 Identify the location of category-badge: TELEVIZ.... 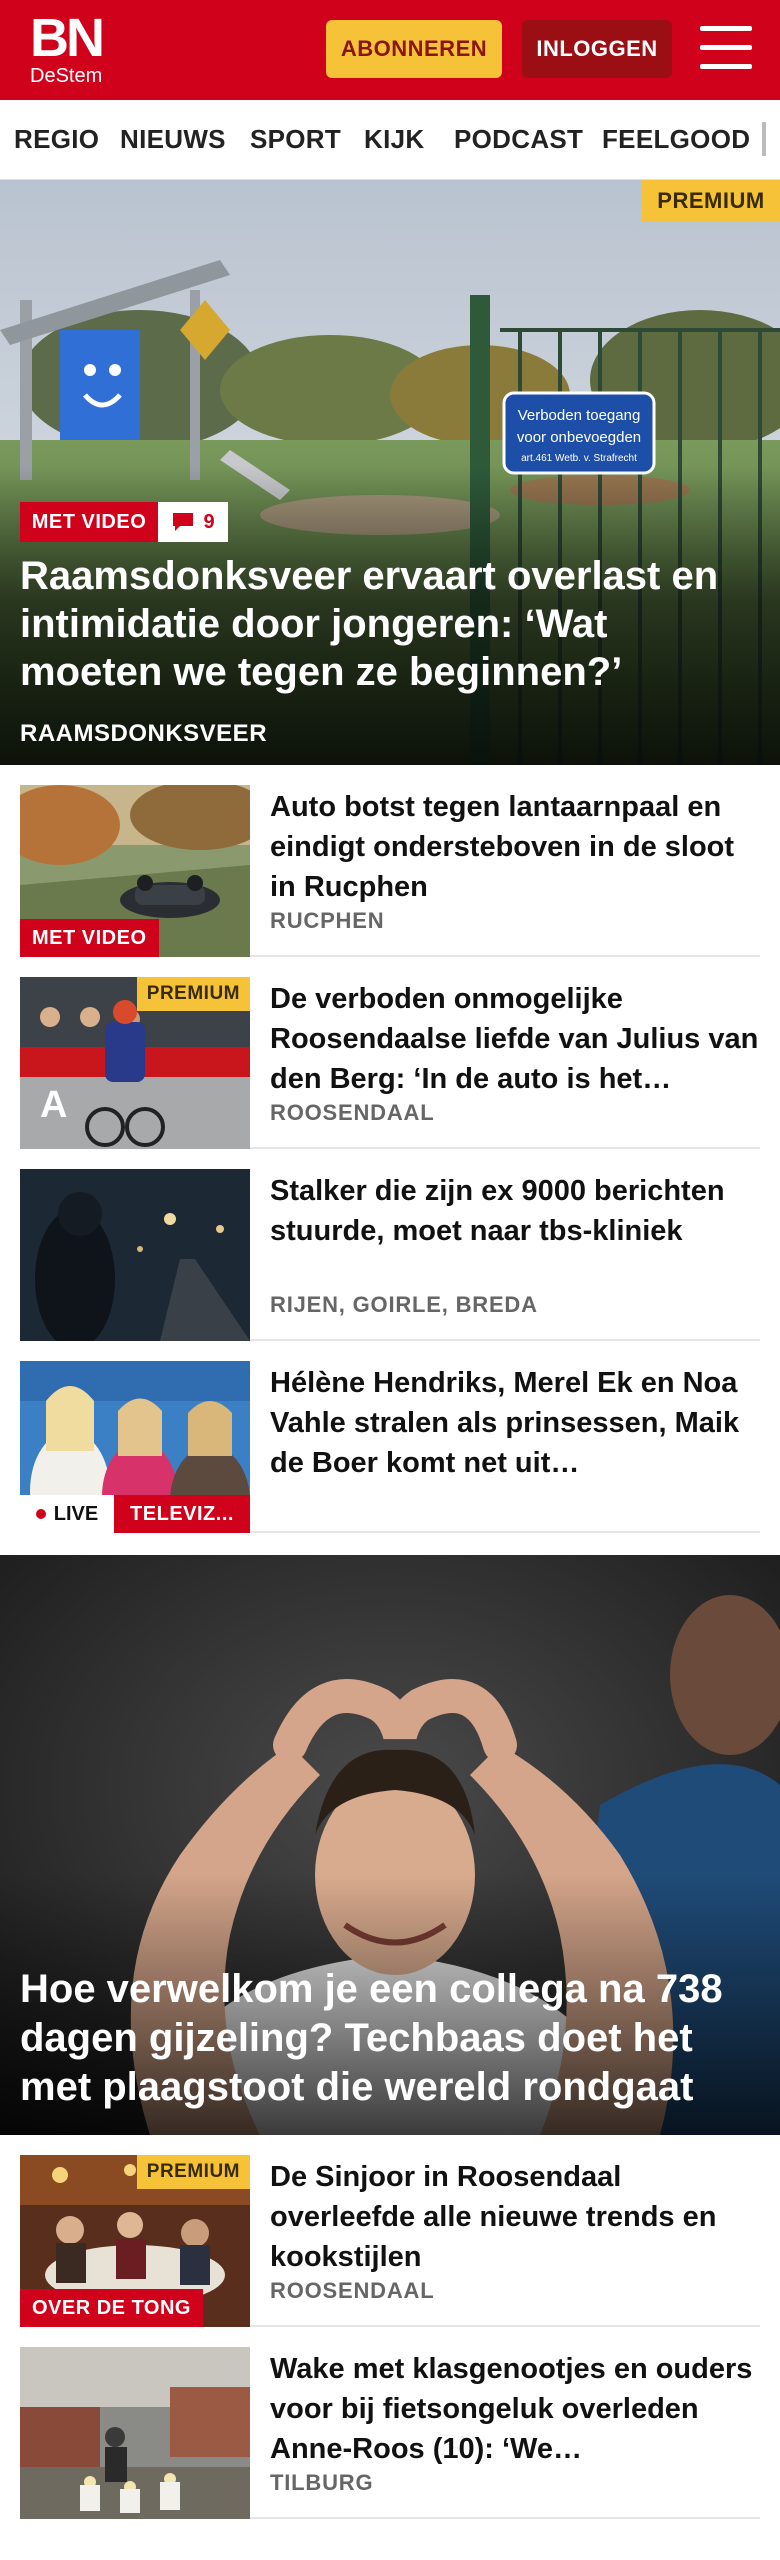
(182, 1514).